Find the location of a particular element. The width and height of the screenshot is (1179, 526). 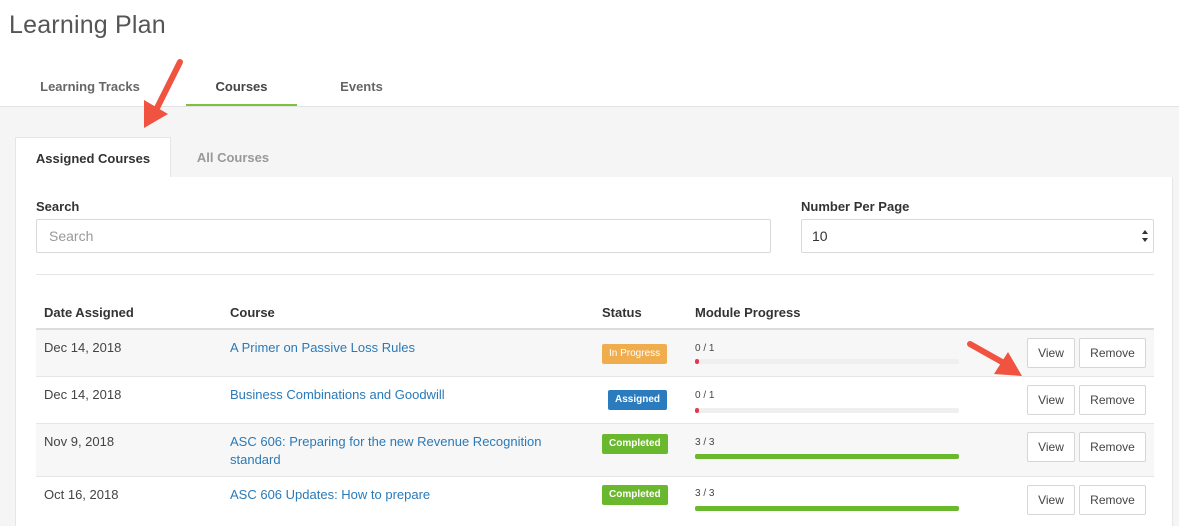

page-title: Learning Plan is located at coordinates (87, 25).